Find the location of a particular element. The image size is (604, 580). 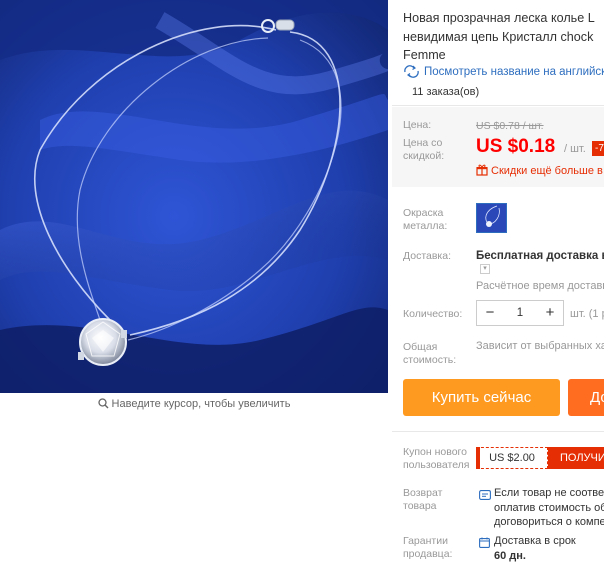

gift-icon is located at coordinates (482, 171).